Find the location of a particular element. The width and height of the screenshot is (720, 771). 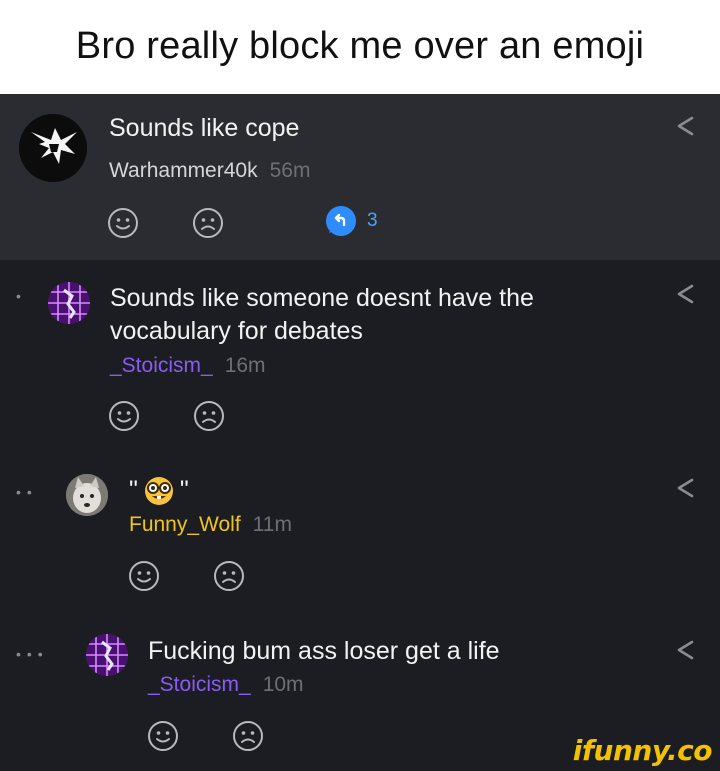

comment-text: " " is located at coordinates (159, 490).